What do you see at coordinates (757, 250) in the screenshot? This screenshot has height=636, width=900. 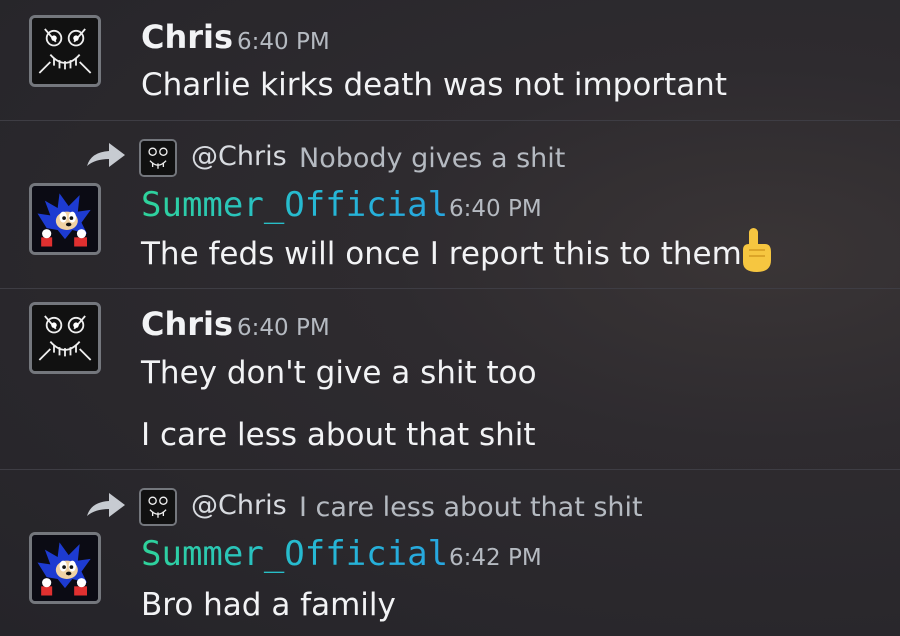 I see `index-pointing-up-icon` at bounding box center [757, 250].